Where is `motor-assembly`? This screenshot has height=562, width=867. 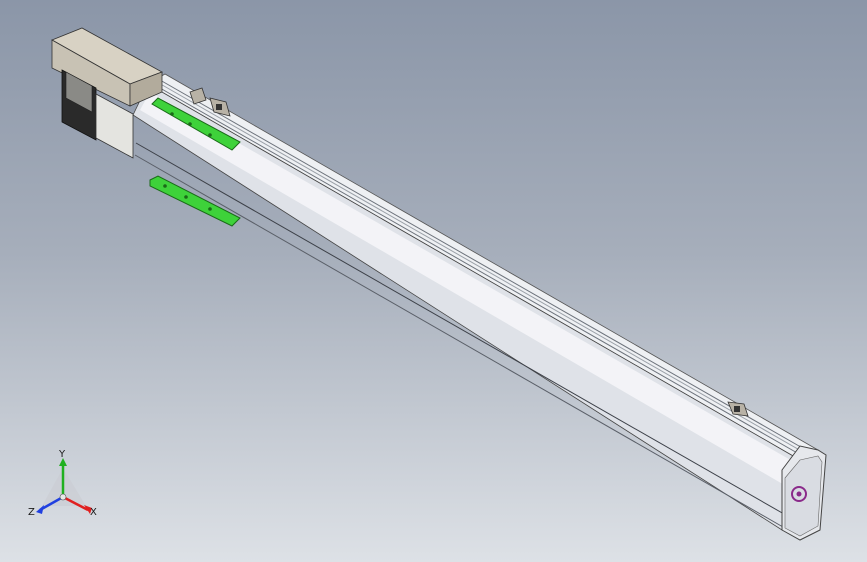 motor-assembly is located at coordinates (107, 93).